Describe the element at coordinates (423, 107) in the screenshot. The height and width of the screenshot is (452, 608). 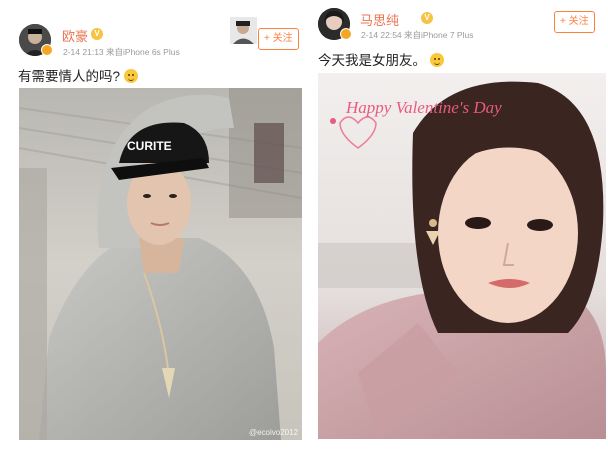
I see `greeting-text: Happy Valentine's Day` at that location.